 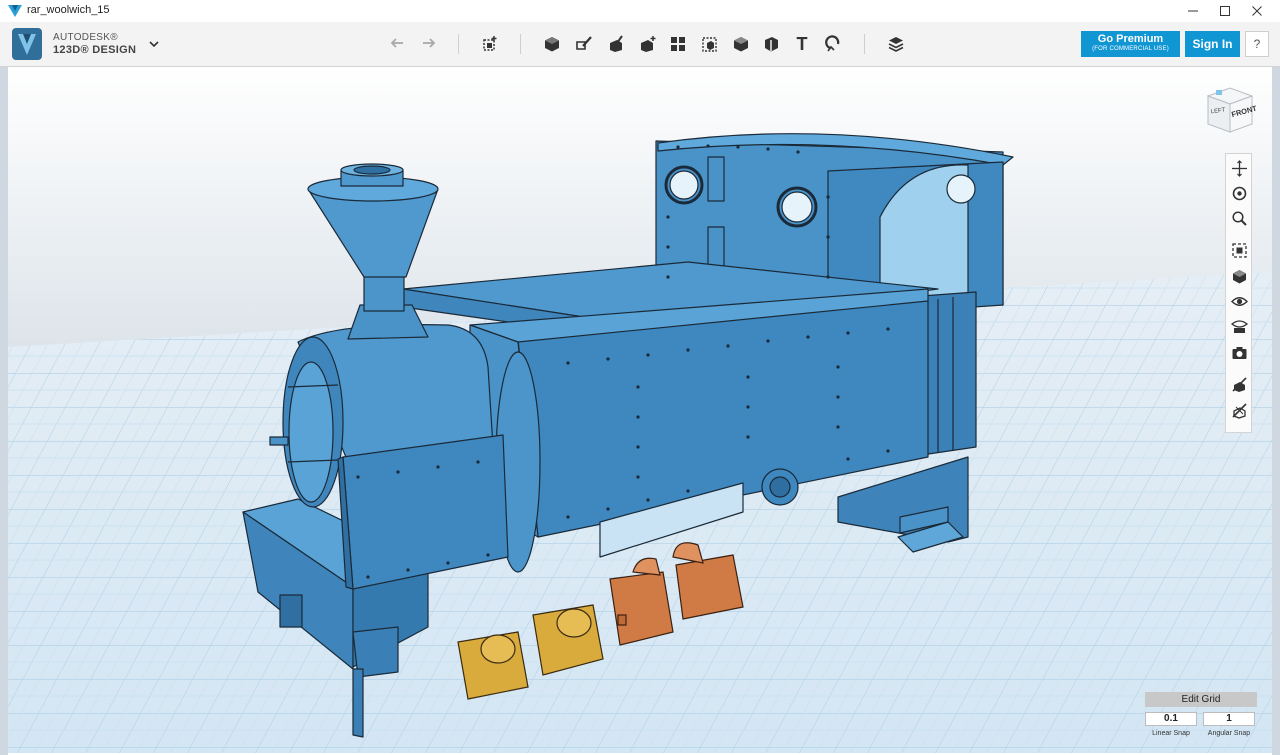 I want to click on left-edge, so click(x=4, y=411).